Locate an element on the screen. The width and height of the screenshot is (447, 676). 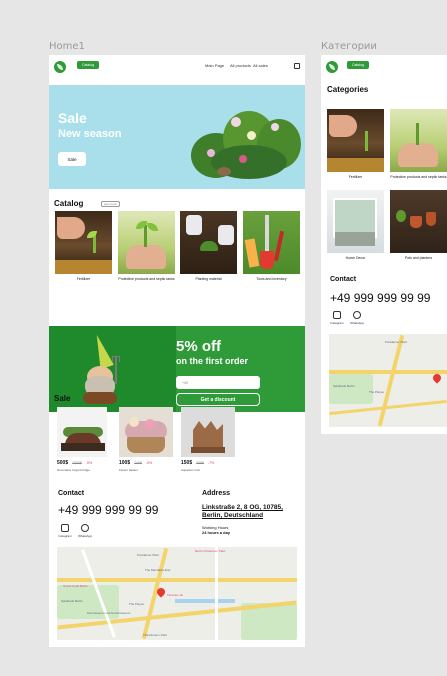
map-label: Grand Hyatt Berlin is located at coordinates (75, 586).